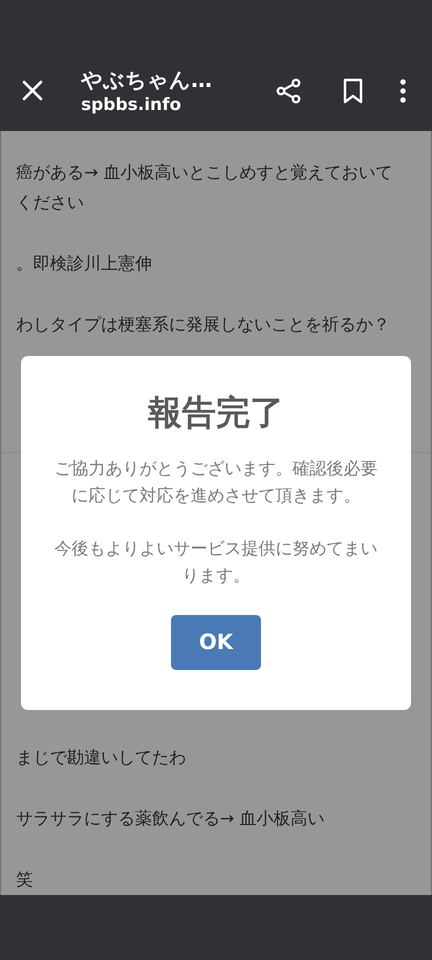  What do you see at coordinates (216, 642) in the screenshot?
I see `ok-button: OK` at bounding box center [216, 642].